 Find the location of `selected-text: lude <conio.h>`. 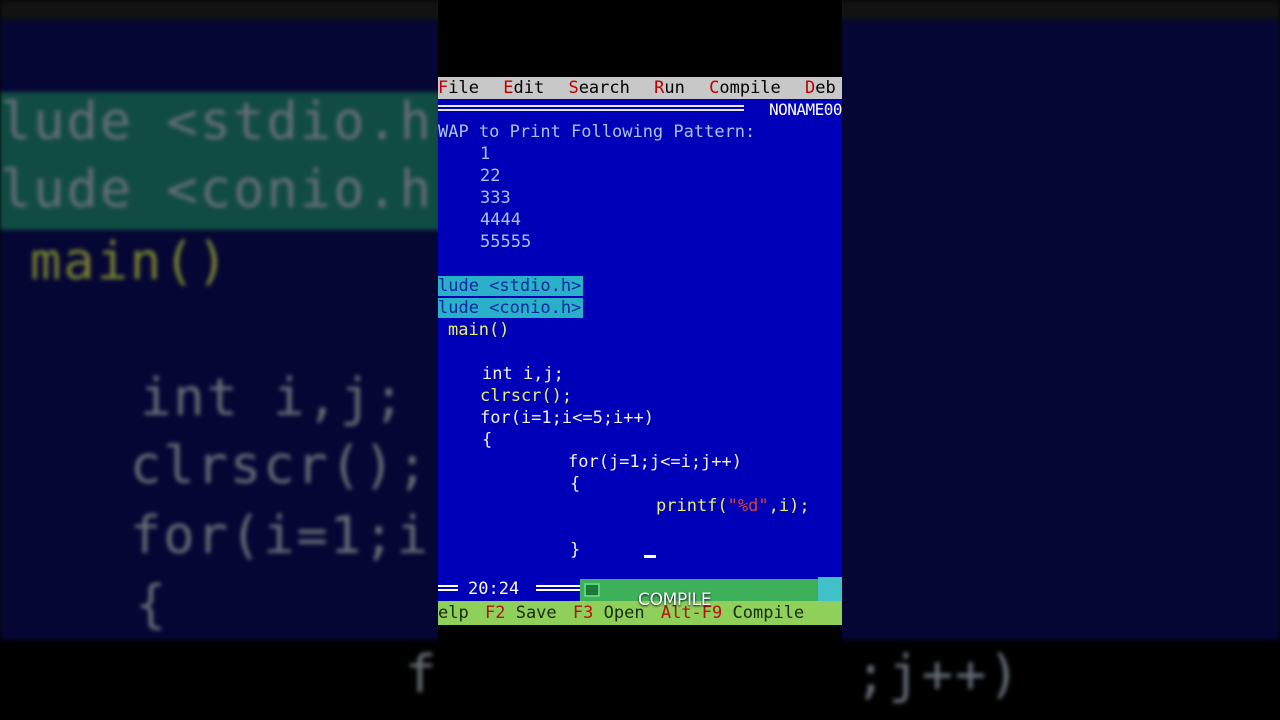

selected-text: lude <conio.h> is located at coordinates (511, 308).